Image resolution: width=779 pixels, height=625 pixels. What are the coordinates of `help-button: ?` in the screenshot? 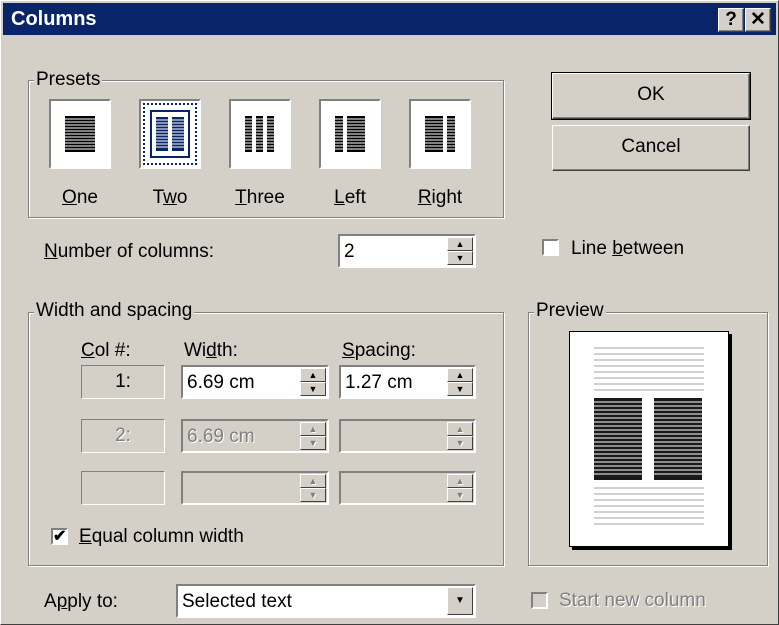 It's located at (731, 20).